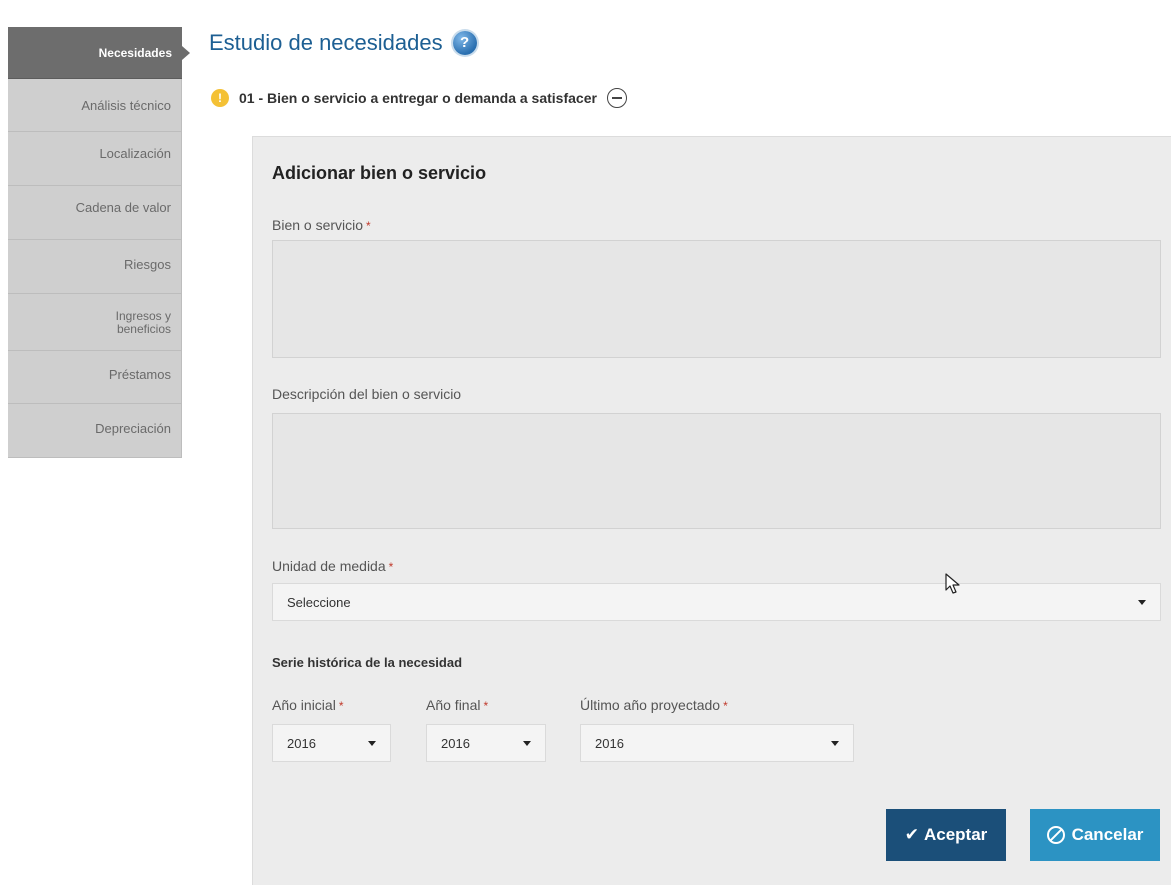 The width and height of the screenshot is (1171, 885). What do you see at coordinates (123, 207) in the screenshot?
I see `sidebar-item-label: Cadena de valor` at bounding box center [123, 207].